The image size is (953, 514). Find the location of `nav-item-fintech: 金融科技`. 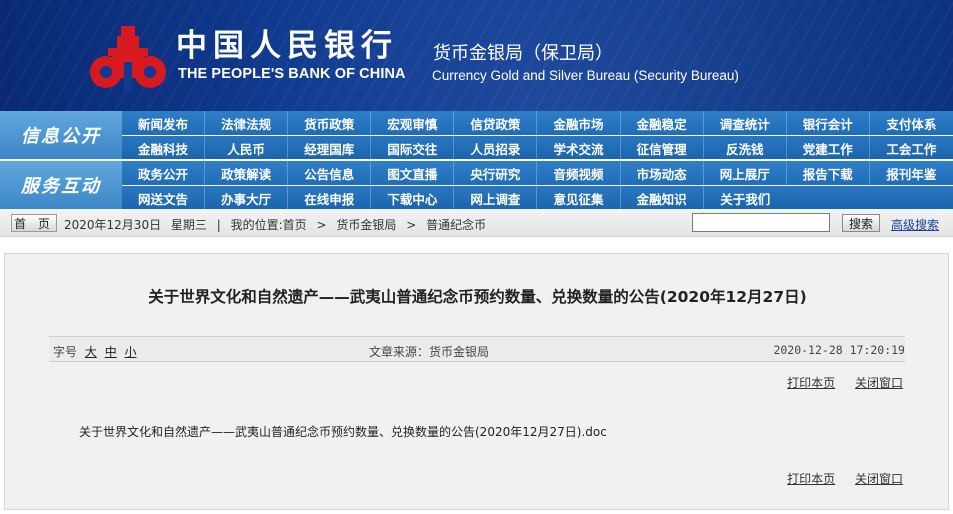

nav-item-fintech: 金融科技 is located at coordinates (164, 148).